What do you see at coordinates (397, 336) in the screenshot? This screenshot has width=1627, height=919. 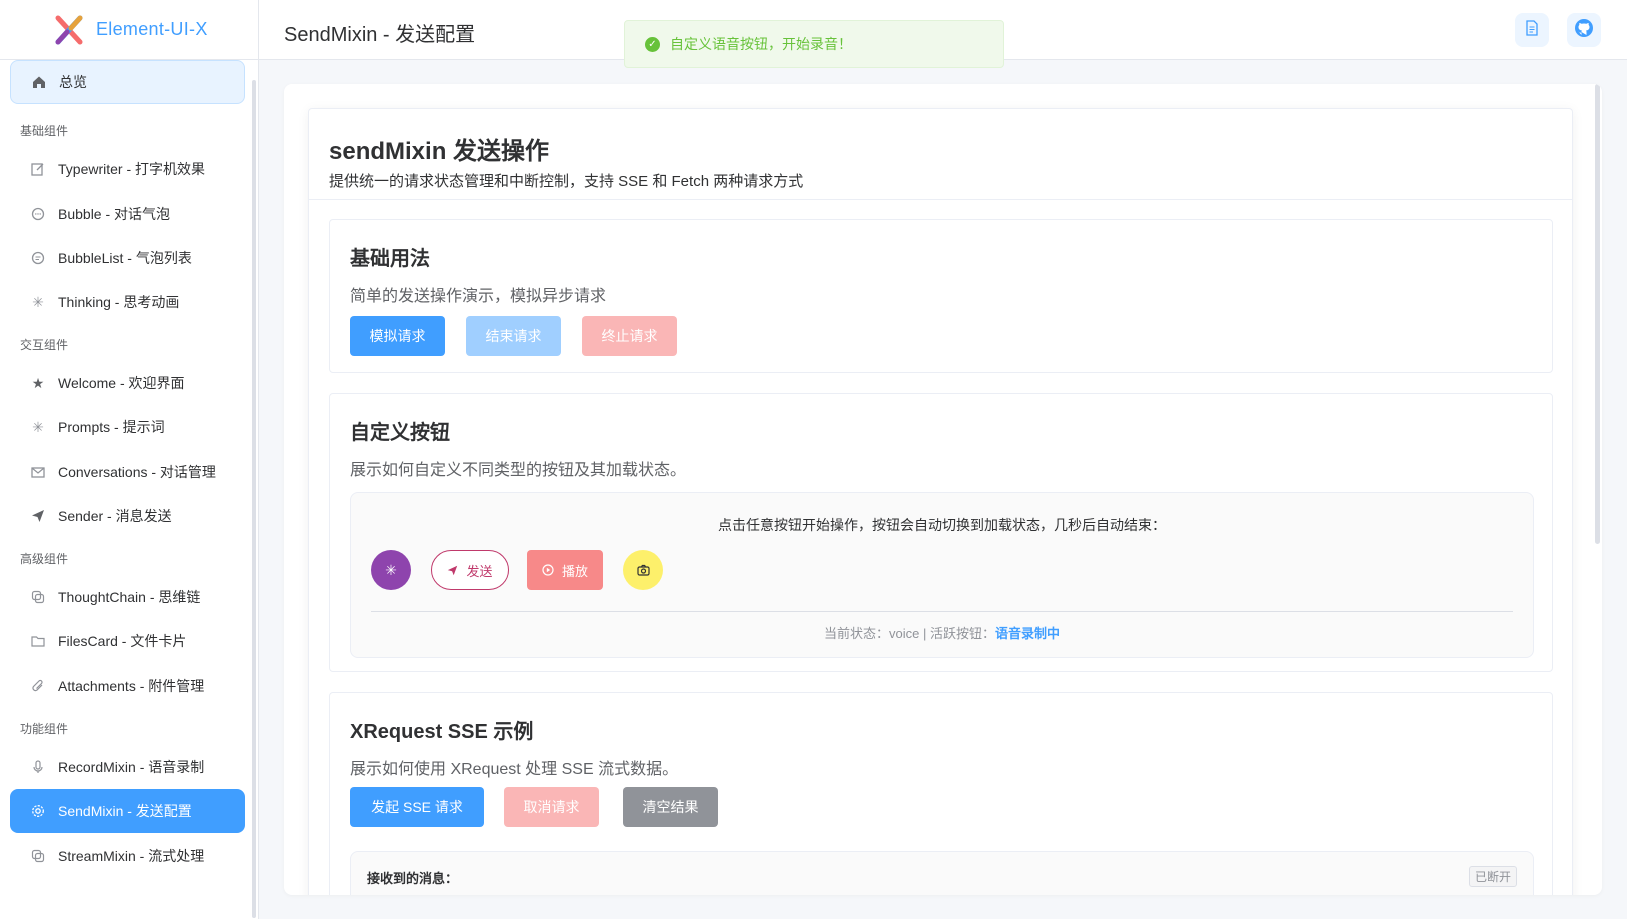 I see `simulate-request-button: 模拟请求` at bounding box center [397, 336].